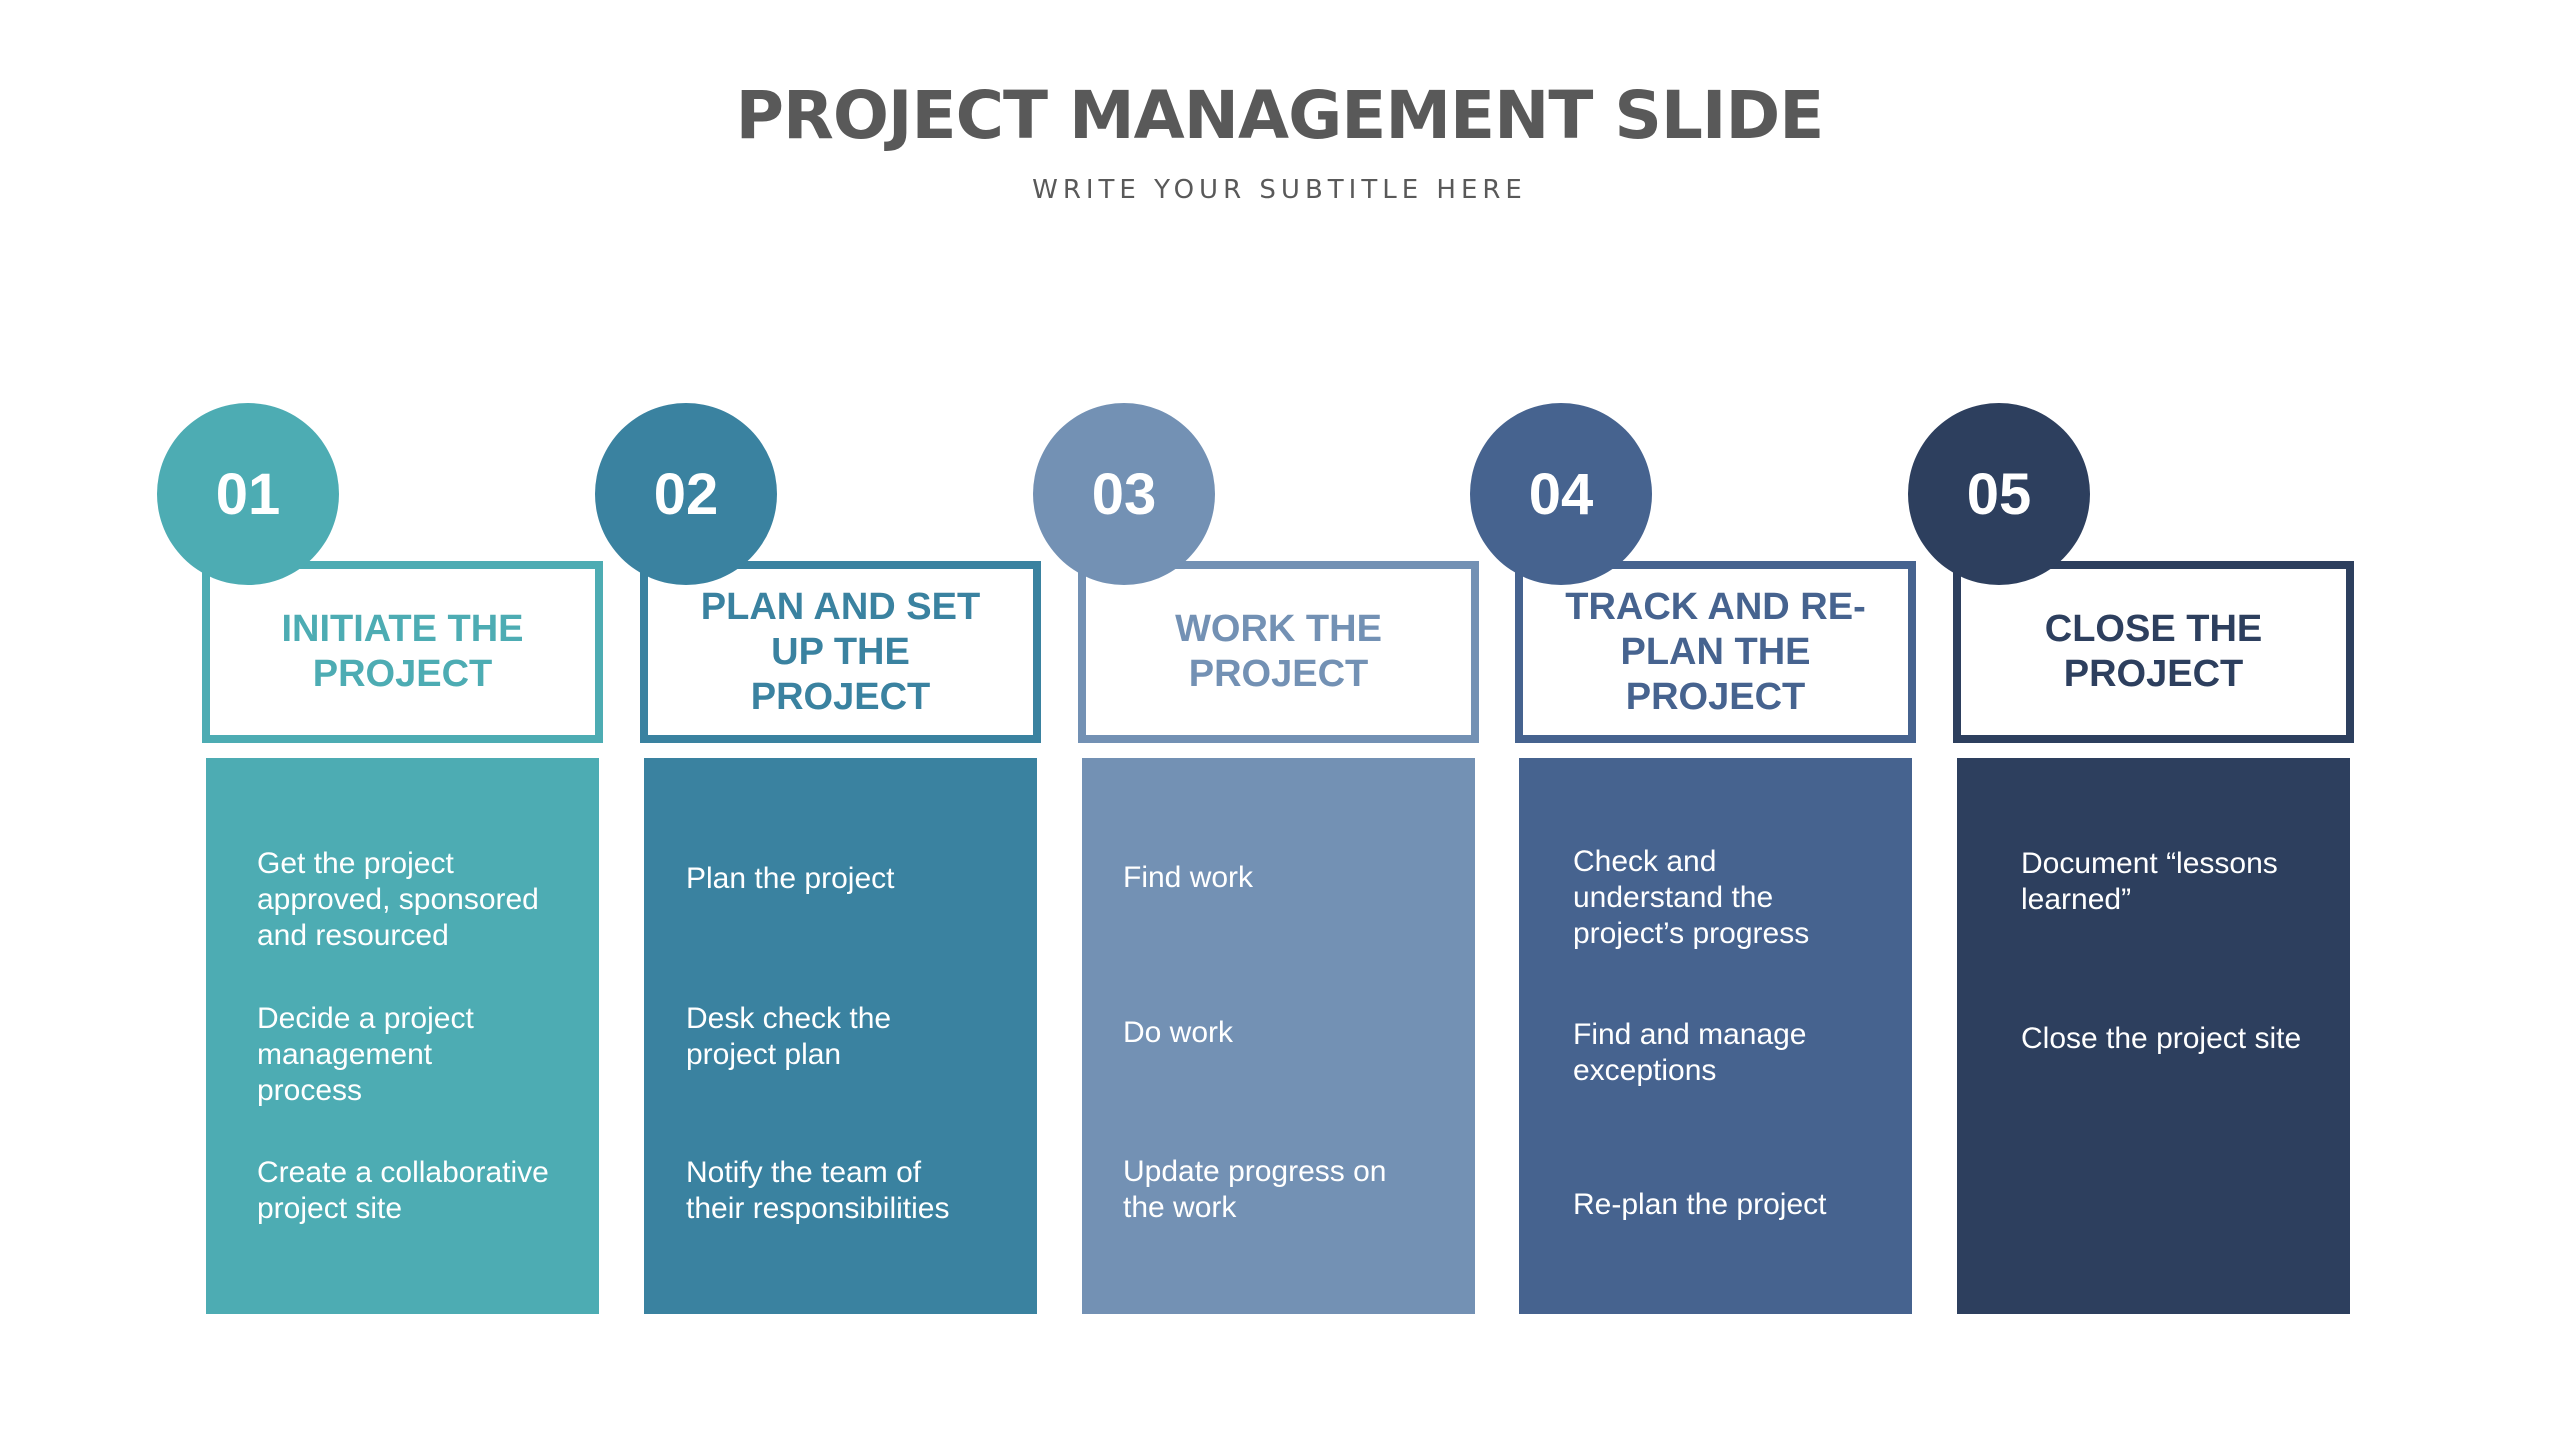  Describe the element at coordinates (2149, 881) in the screenshot. I see `step-detail-item: Document “lessons learned”` at that location.